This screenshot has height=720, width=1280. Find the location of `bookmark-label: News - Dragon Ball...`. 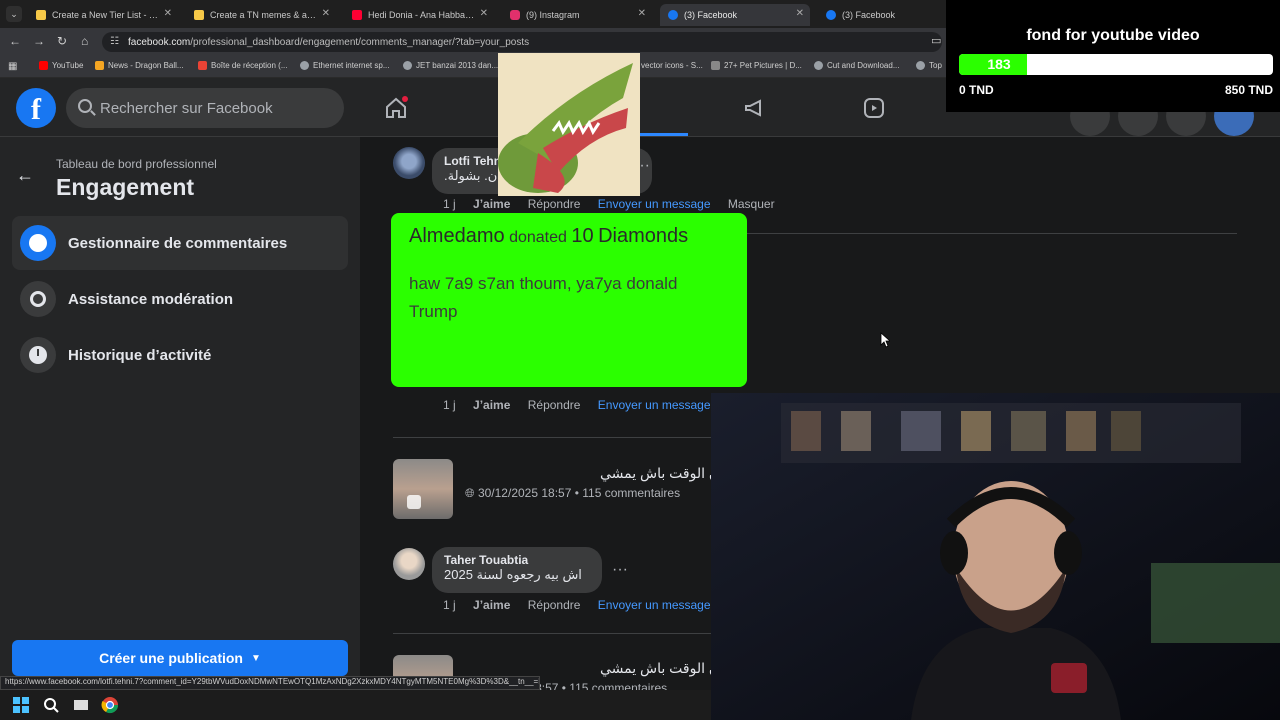

bookmark-label: News - Dragon Ball... is located at coordinates (146, 65).